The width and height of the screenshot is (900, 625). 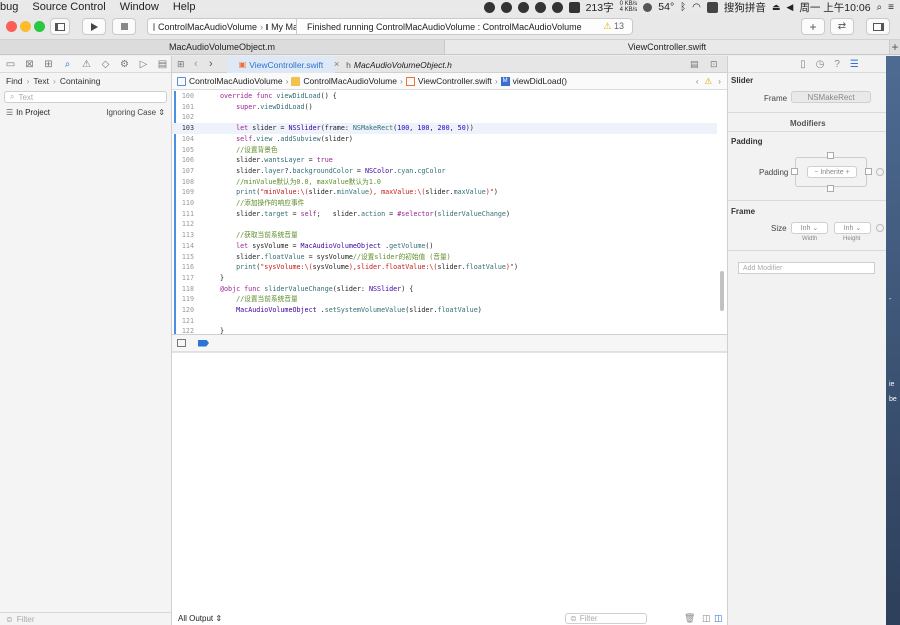 I want to click on window-tab-viewcontroller: ViewController.swift, so click(x=667, y=47).